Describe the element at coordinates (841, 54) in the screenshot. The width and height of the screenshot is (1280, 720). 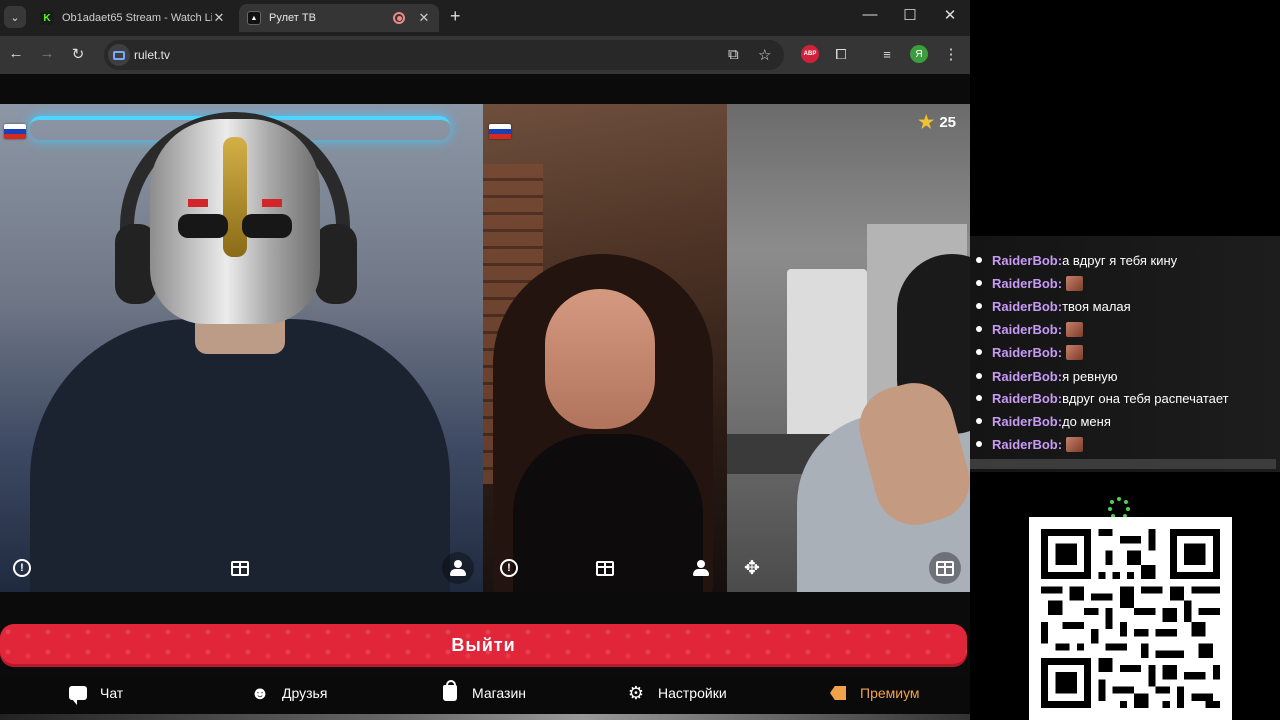
I see `extensions-puzzle-icon: ⧠` at that location.